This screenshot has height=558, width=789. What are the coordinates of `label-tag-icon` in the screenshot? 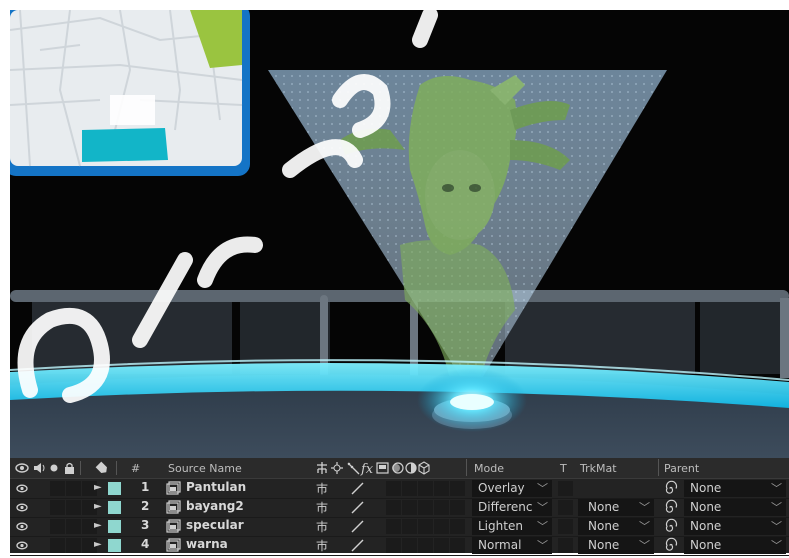 It's located at (102, 468).